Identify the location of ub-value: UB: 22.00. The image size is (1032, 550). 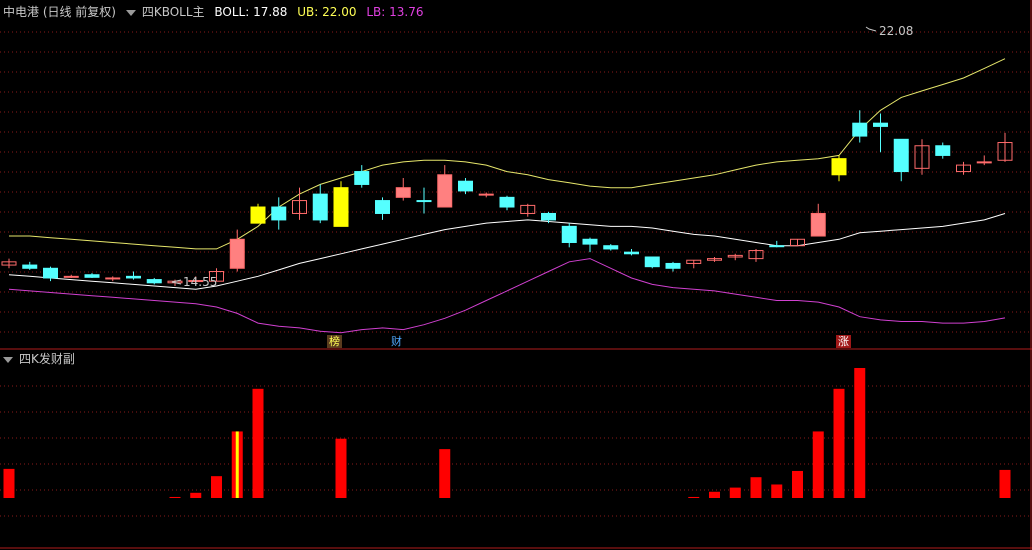
(327, 12).